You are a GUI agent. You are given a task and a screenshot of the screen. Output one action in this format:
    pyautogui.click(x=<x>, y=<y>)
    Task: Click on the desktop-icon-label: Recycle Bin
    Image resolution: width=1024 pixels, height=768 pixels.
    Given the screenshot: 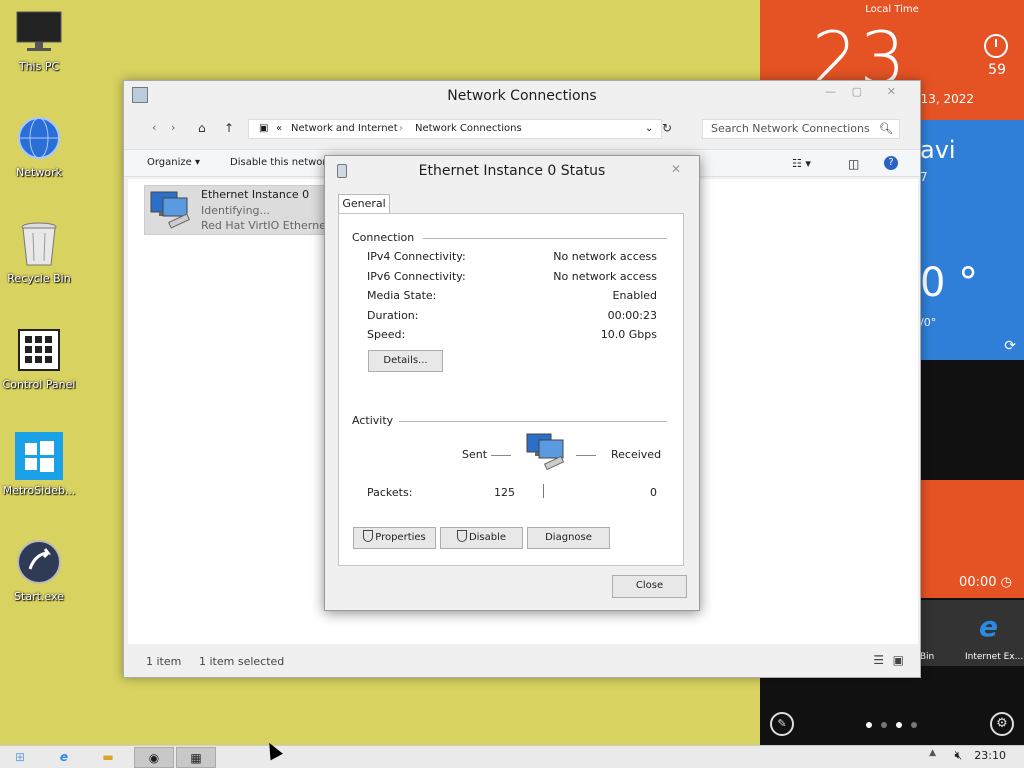 What is the action you would take?
    pyautogui.click(x=39, y=278)
    